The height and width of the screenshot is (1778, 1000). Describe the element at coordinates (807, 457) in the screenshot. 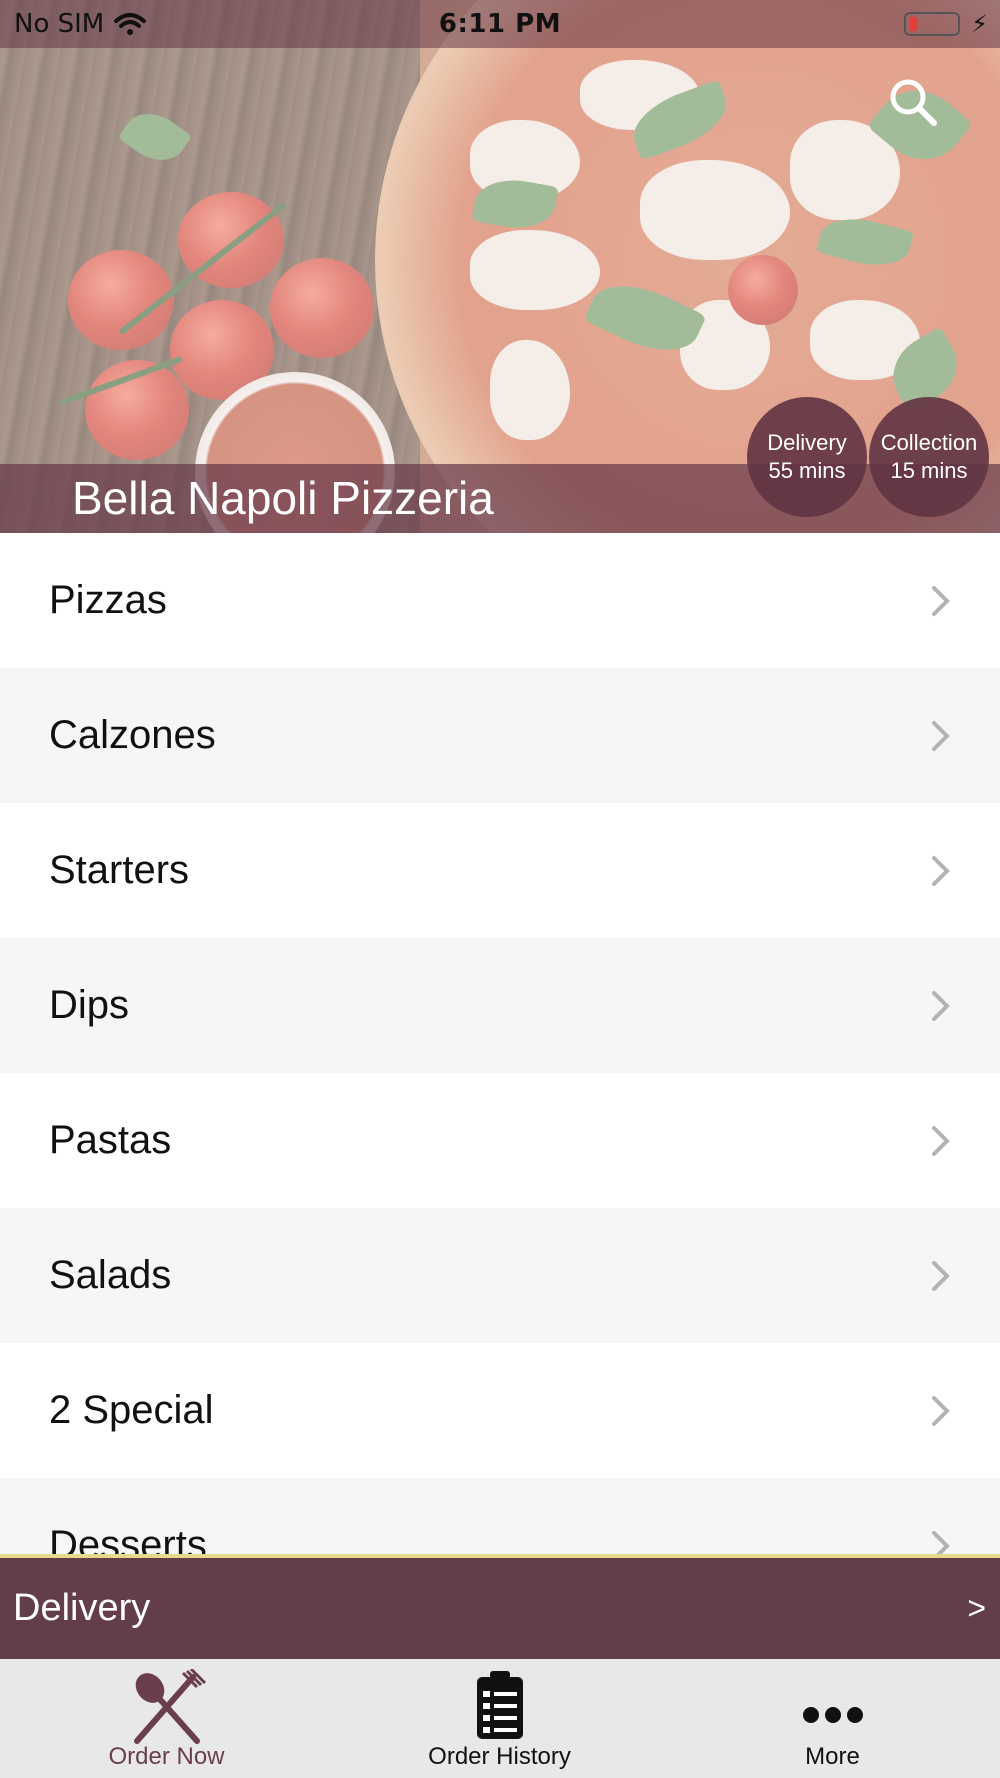

I see `delivery-time-badge: Delivery 55 mins` at that location.